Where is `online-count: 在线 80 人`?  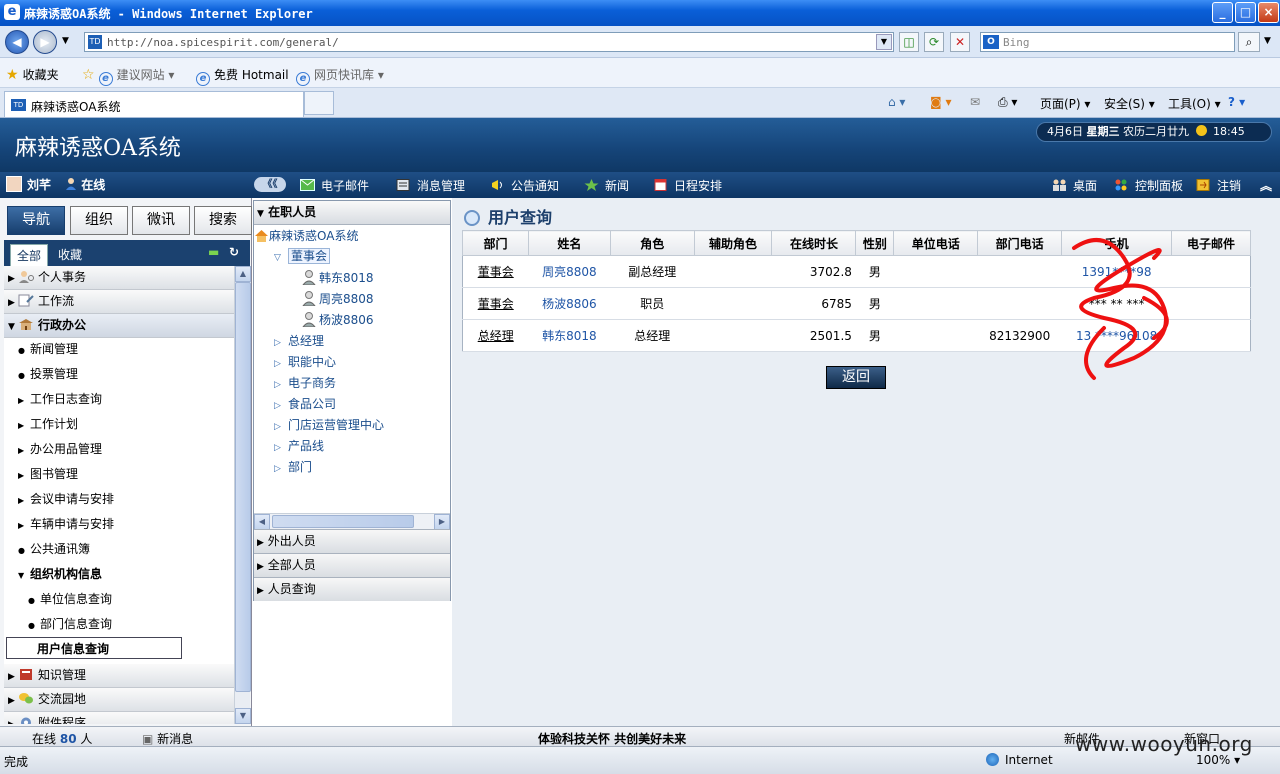
online-count: 在线 80 人 is located at coordinates (62, 738).